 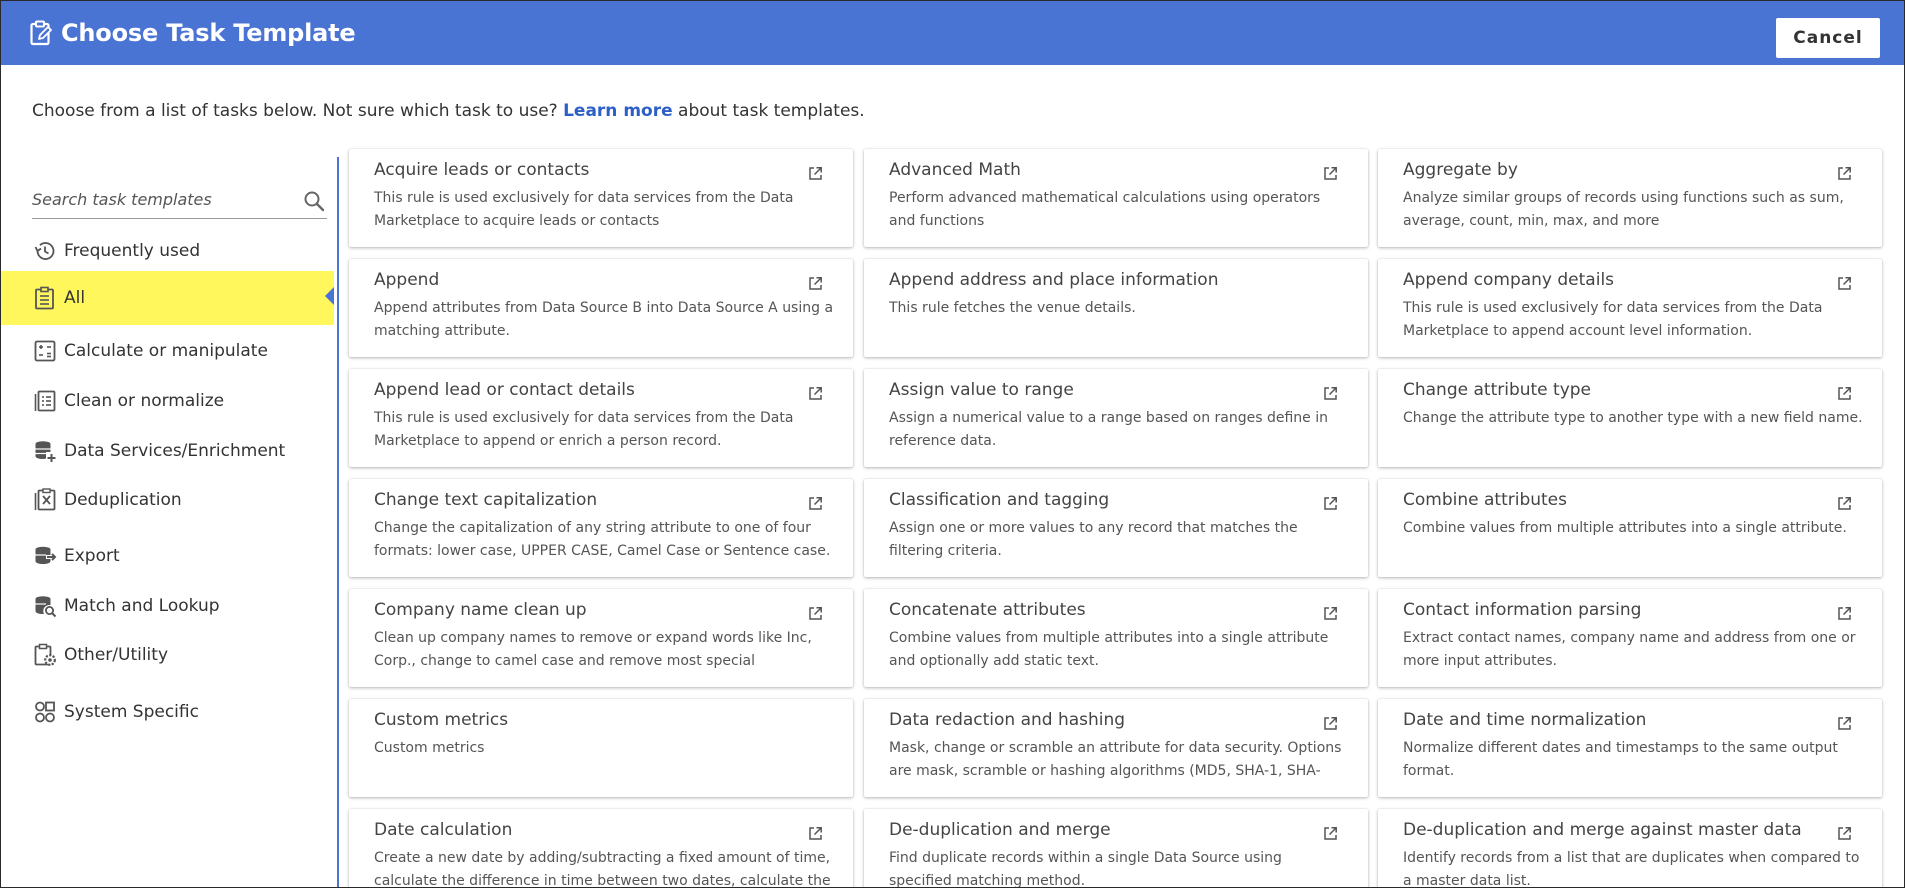 What do you see at coordinates (429, 748) in the screenshot?
I see `card-description: Custom metrics` at bounding box center [429, 748].